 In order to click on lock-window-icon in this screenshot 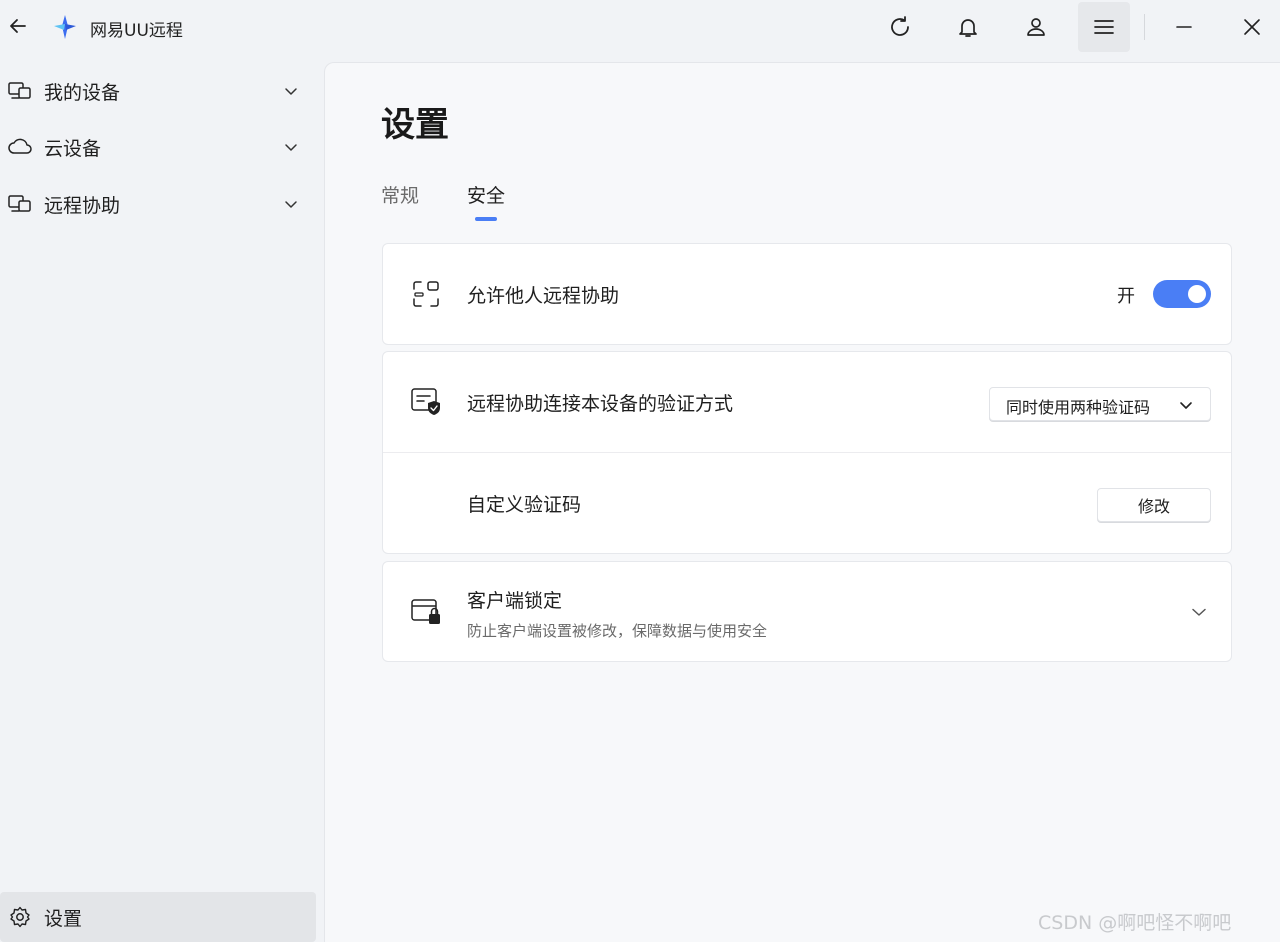, I will do `click(426, 612)`.